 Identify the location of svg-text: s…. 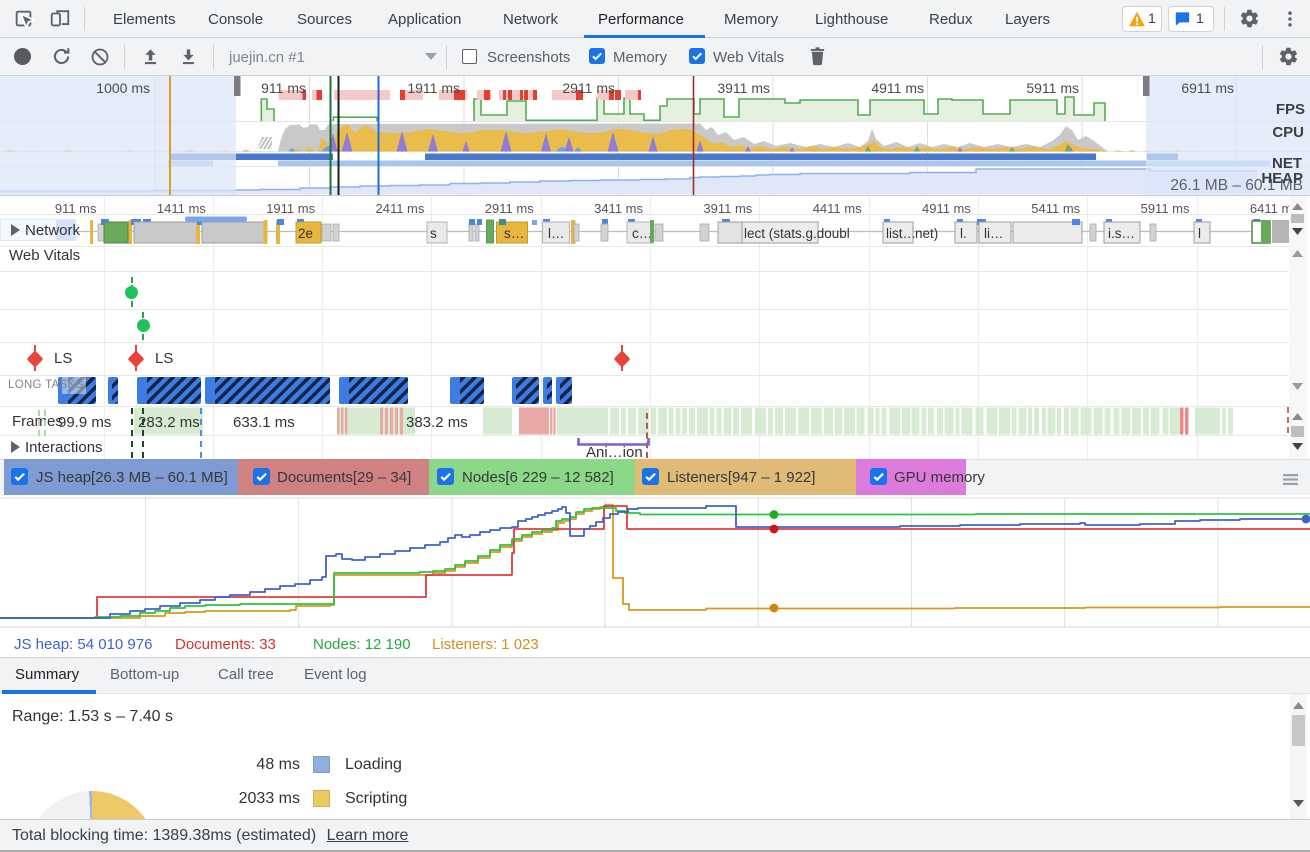
(514, 233).